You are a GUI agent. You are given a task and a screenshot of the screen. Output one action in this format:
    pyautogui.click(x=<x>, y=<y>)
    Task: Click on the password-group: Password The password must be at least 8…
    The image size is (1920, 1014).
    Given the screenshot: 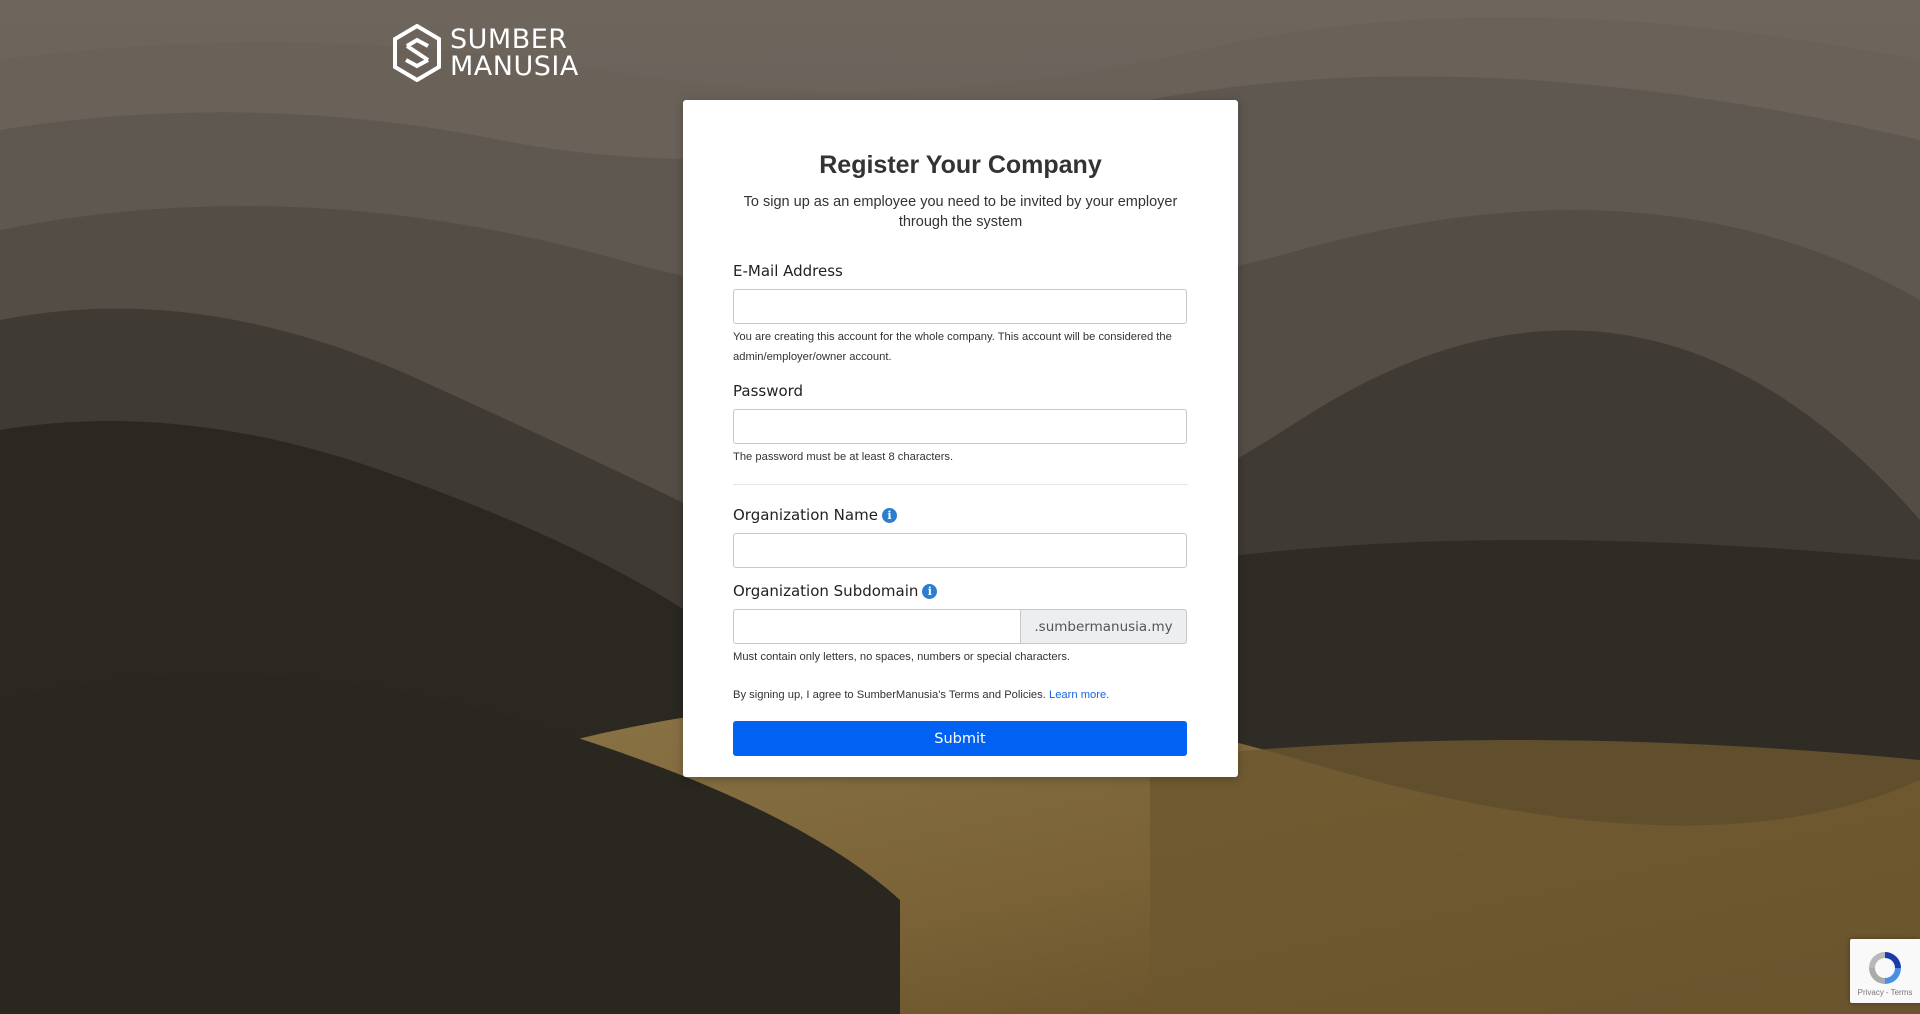 What is the action you would take?
    pyautogui.click(x=960, y=424)
    